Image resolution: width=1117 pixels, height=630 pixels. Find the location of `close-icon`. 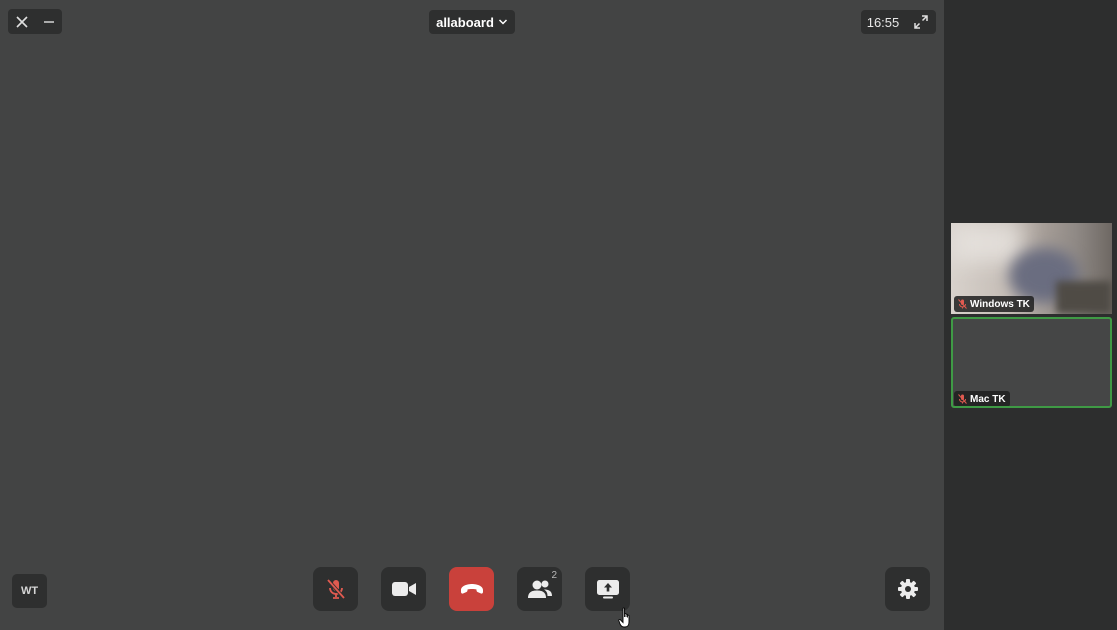

close-icon is located at coordinates (21, 21).